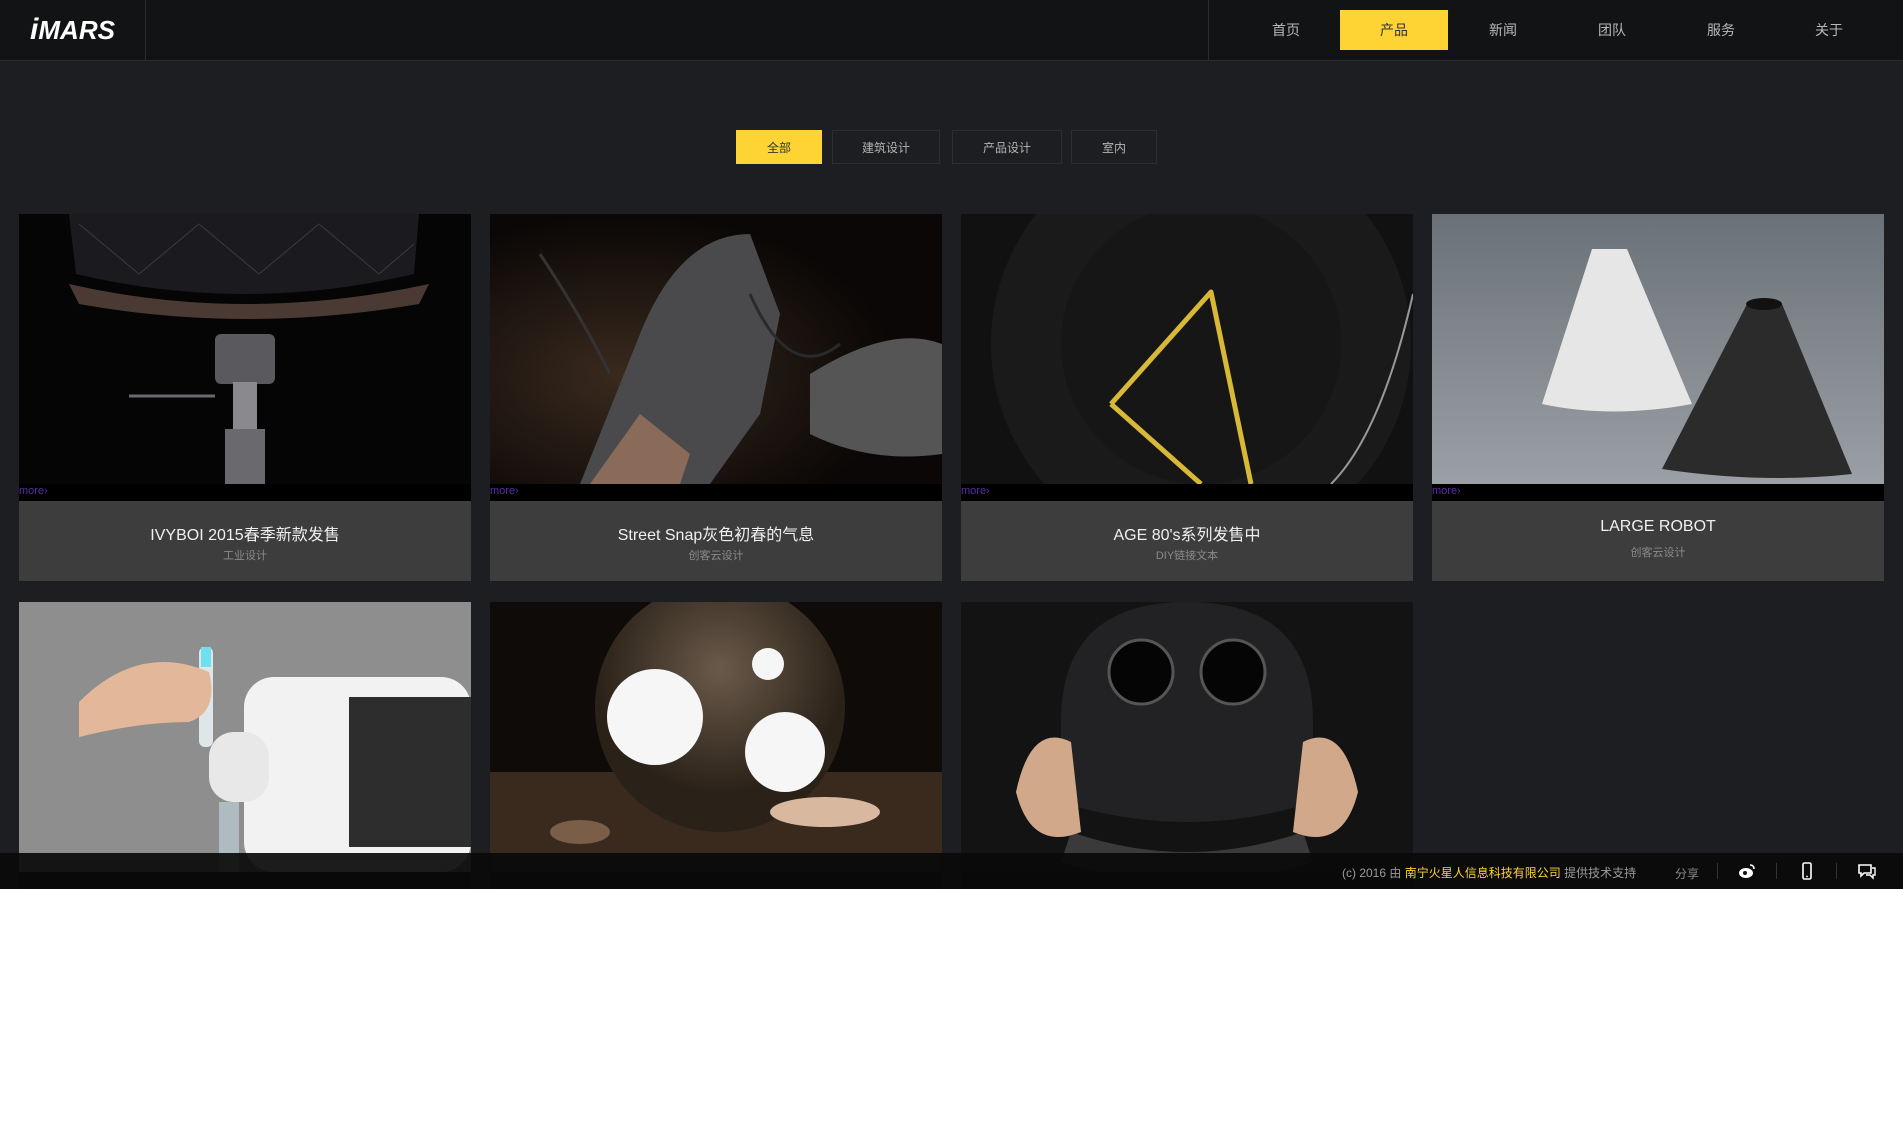 The height and width of the screenshot is (1147, 1903). I want to click on product-image-cones, so click(1658, 349).